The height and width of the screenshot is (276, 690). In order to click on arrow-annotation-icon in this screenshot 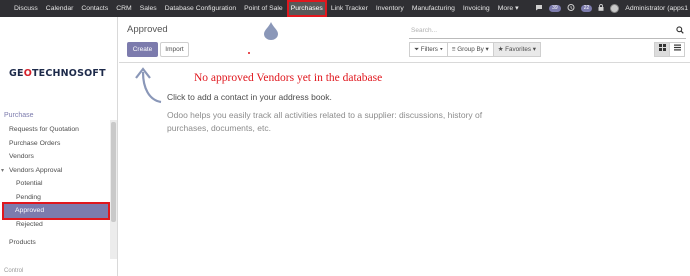, I will do `click(147, 87)`.